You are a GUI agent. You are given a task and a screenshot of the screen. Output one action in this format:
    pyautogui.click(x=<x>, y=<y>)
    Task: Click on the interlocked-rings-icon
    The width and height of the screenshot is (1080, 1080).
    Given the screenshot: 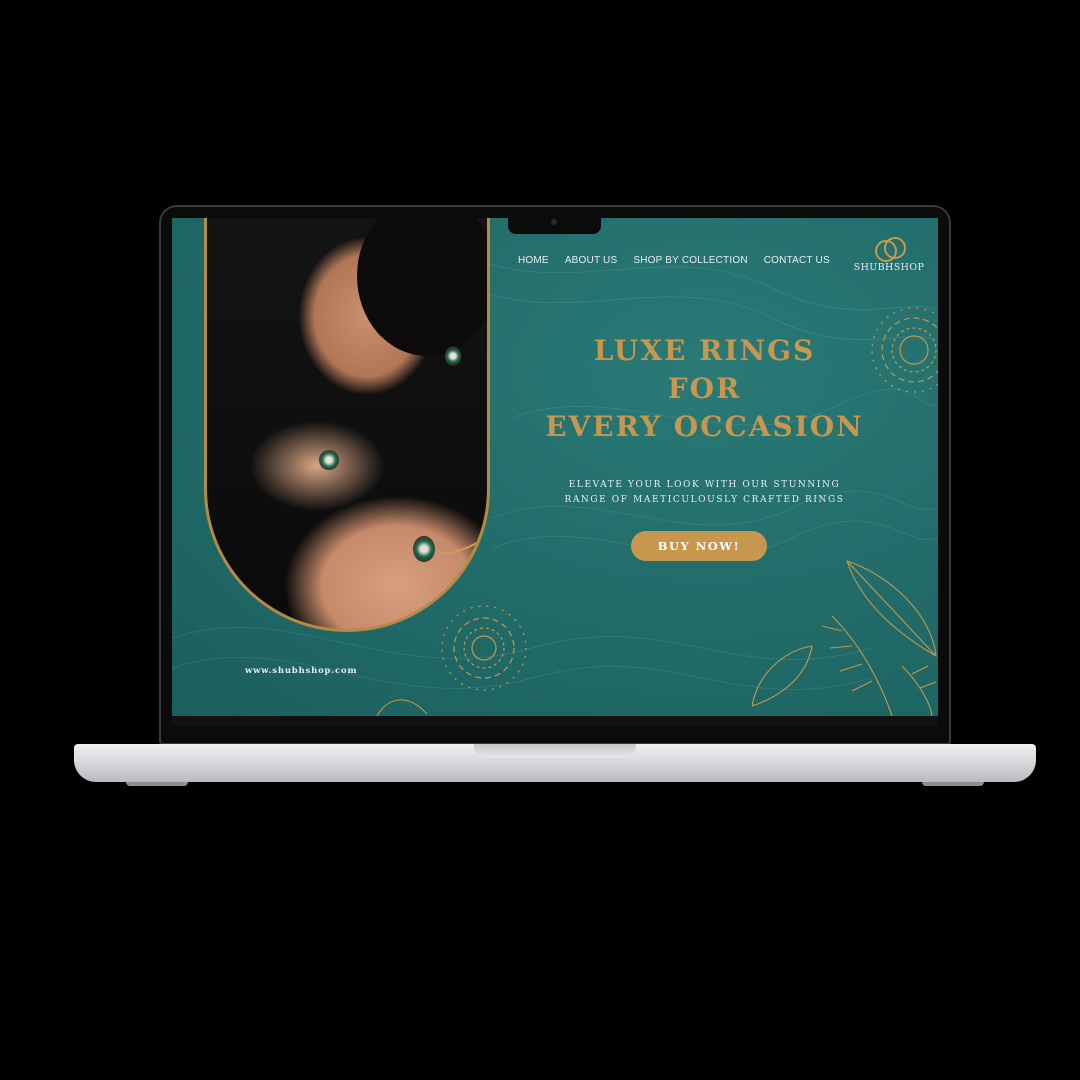 What is the action you would take?
    pyautogui.click(x=889, y=249)
    